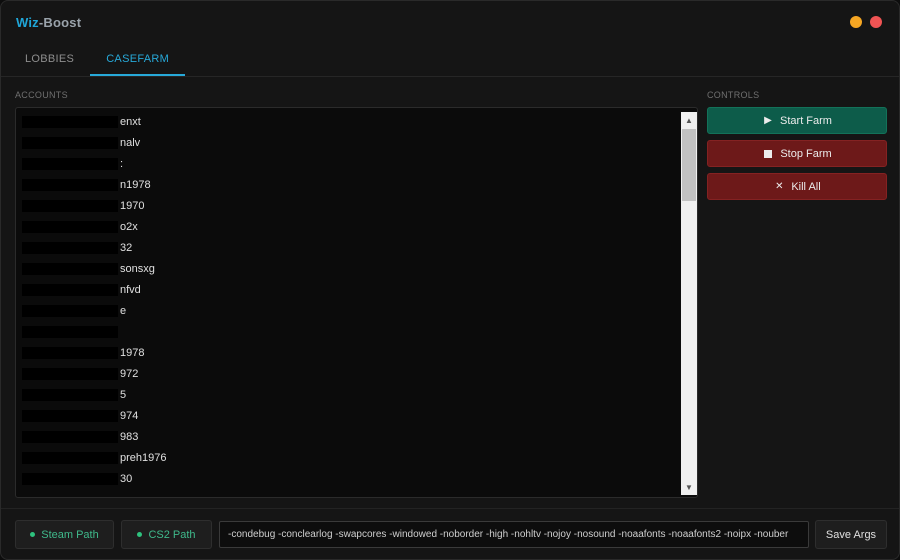 Image resolution: width=900 pixels, height=560 pixels. What do you see at coordinates (126, 248) in the screenshot?
I see `account-name: 32` at bounding box center [126, 248].